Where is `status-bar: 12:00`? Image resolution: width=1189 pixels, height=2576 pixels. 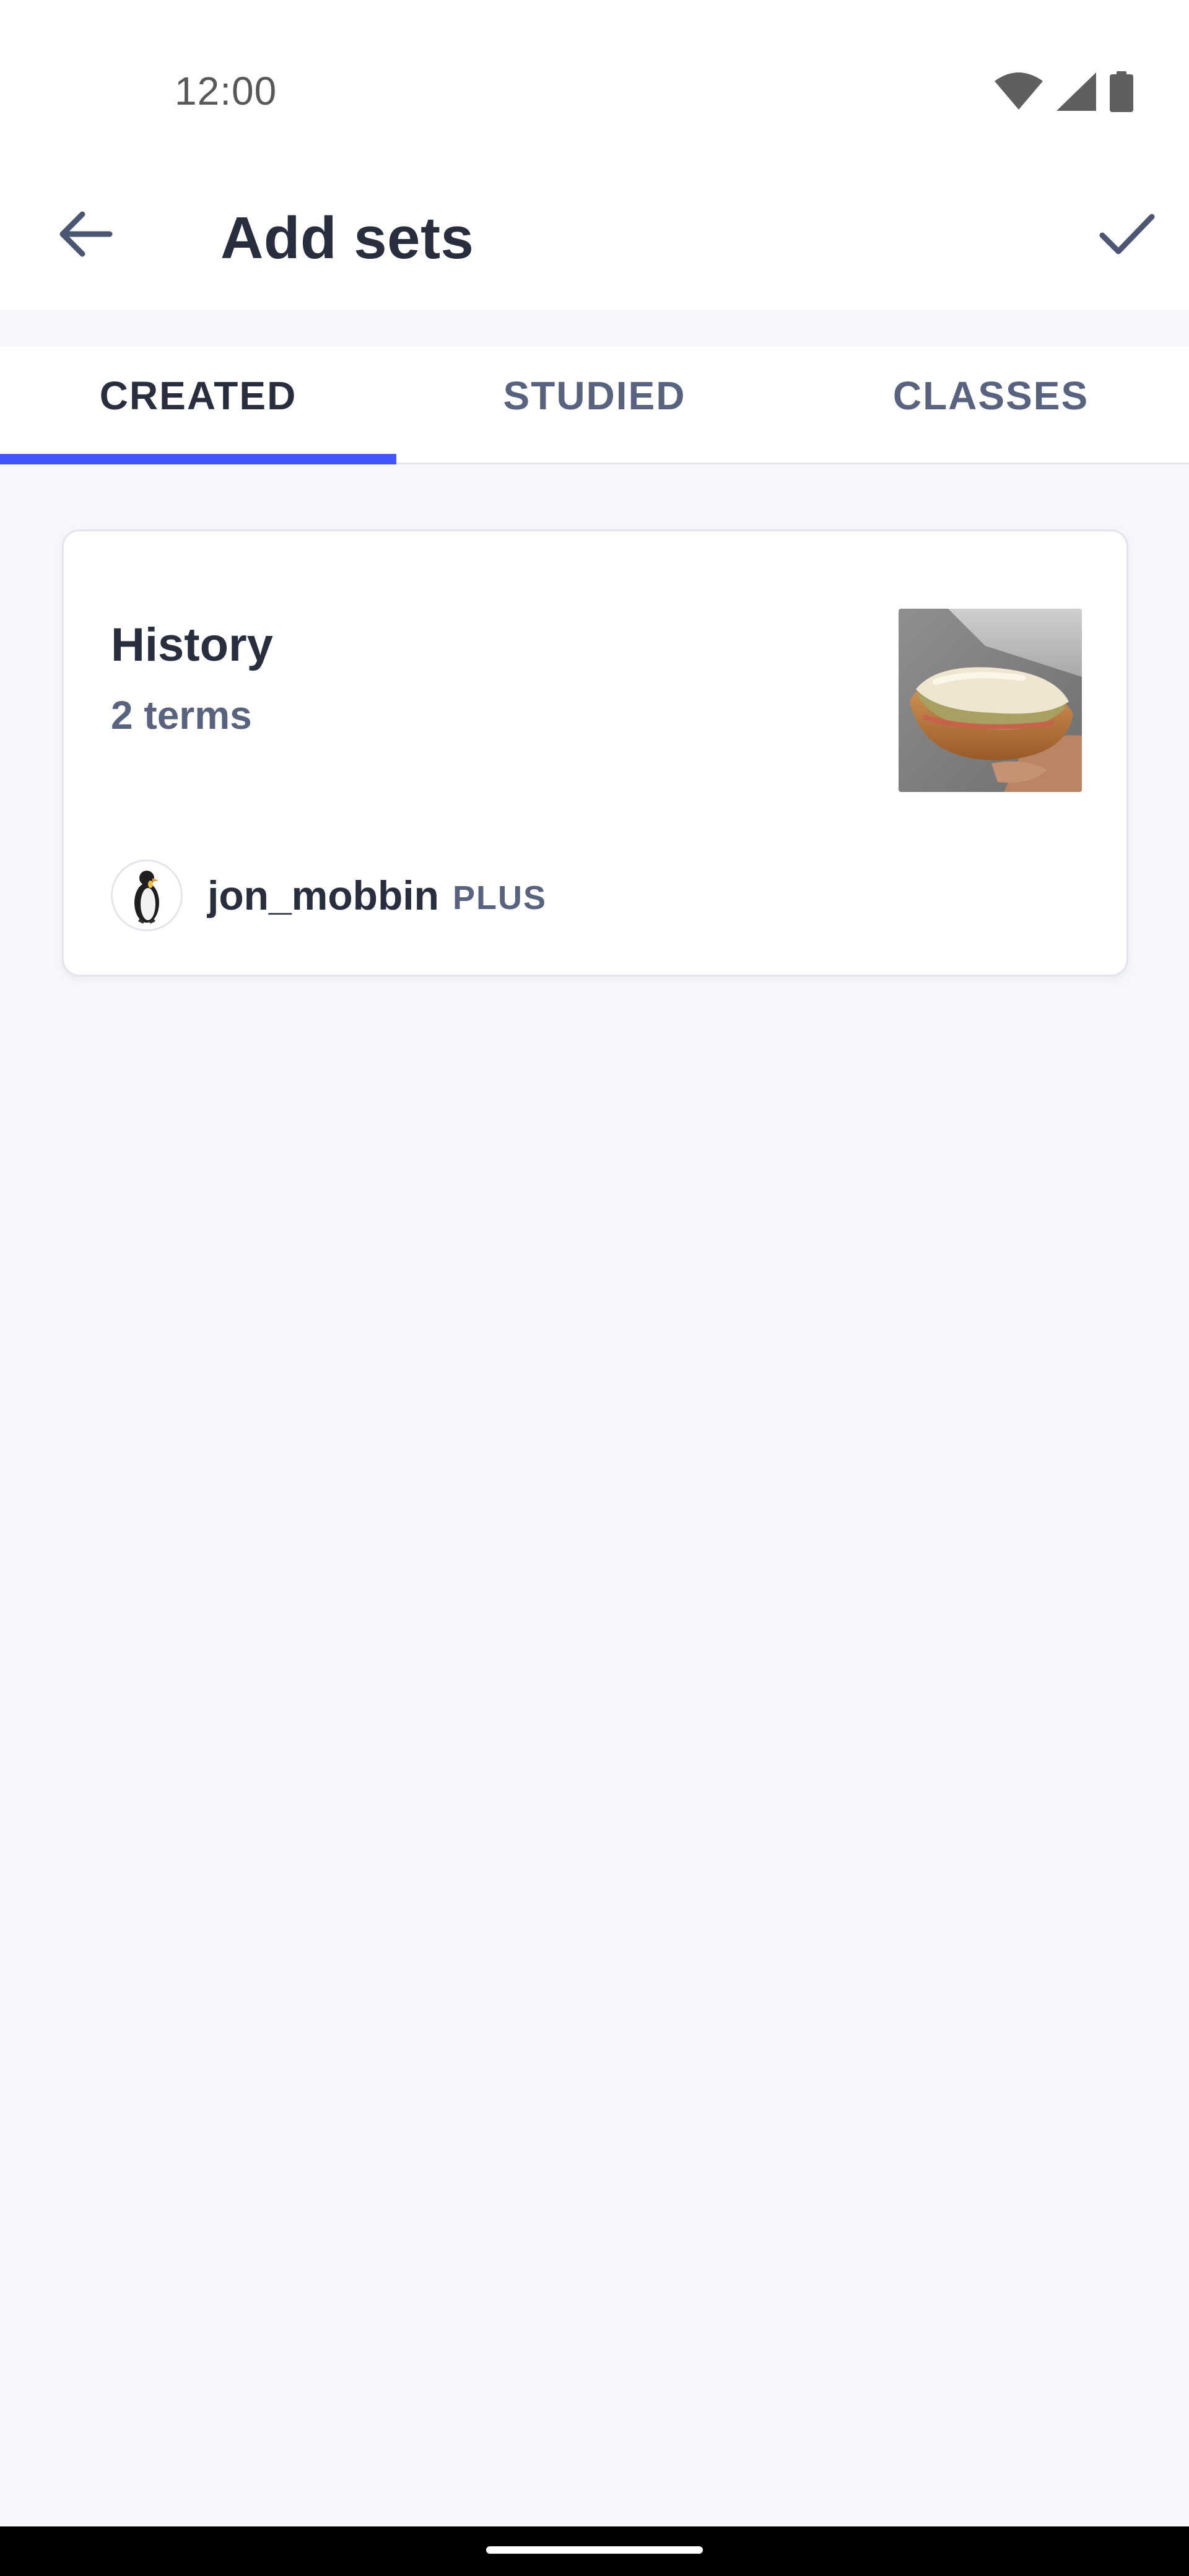 status-bar: 12:00 is located at coordinates (594, 90).